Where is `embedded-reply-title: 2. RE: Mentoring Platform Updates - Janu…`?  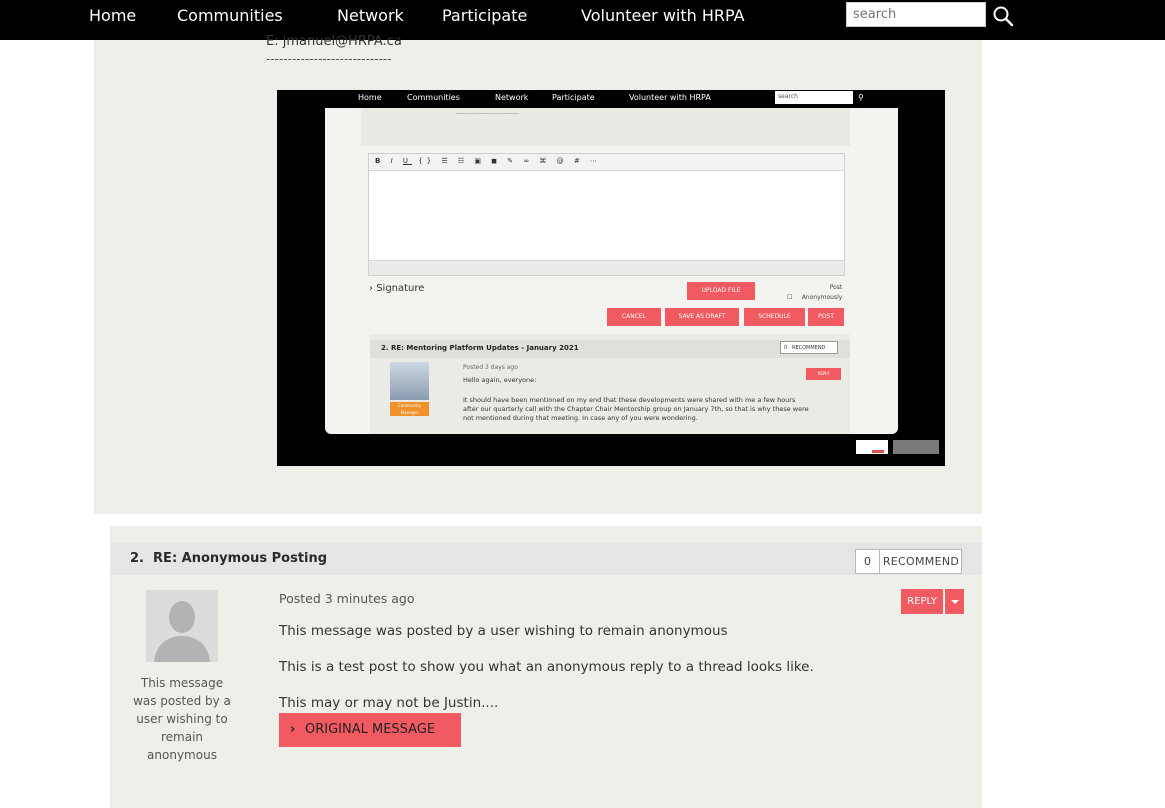 embedded-reply-title: 2. RE: Mentoring Platform Updates - Janu… is located at coordinates (480, 348).